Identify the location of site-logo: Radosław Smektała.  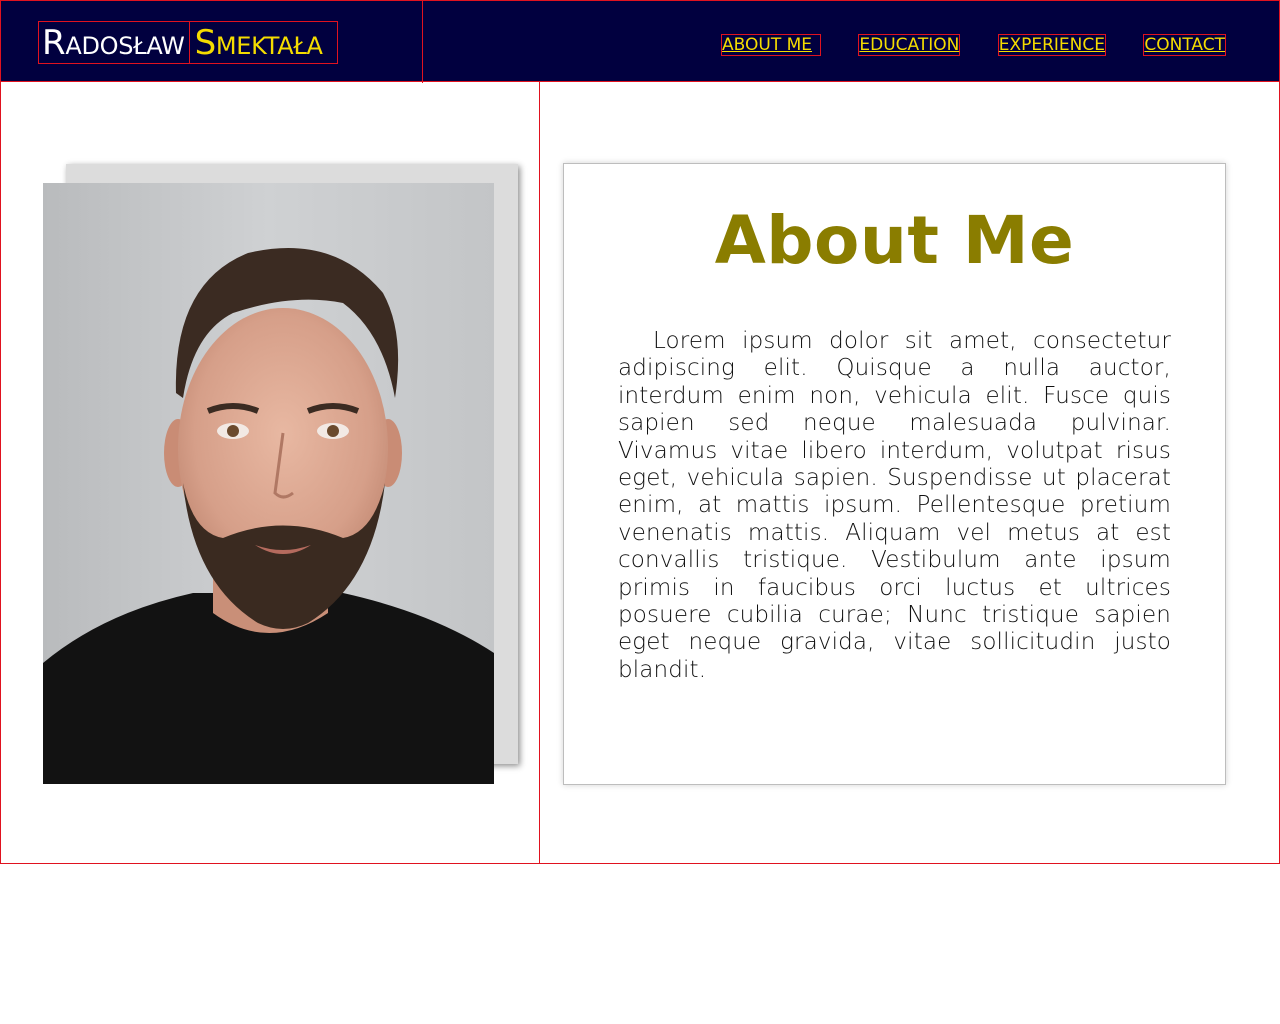
(188, 42).